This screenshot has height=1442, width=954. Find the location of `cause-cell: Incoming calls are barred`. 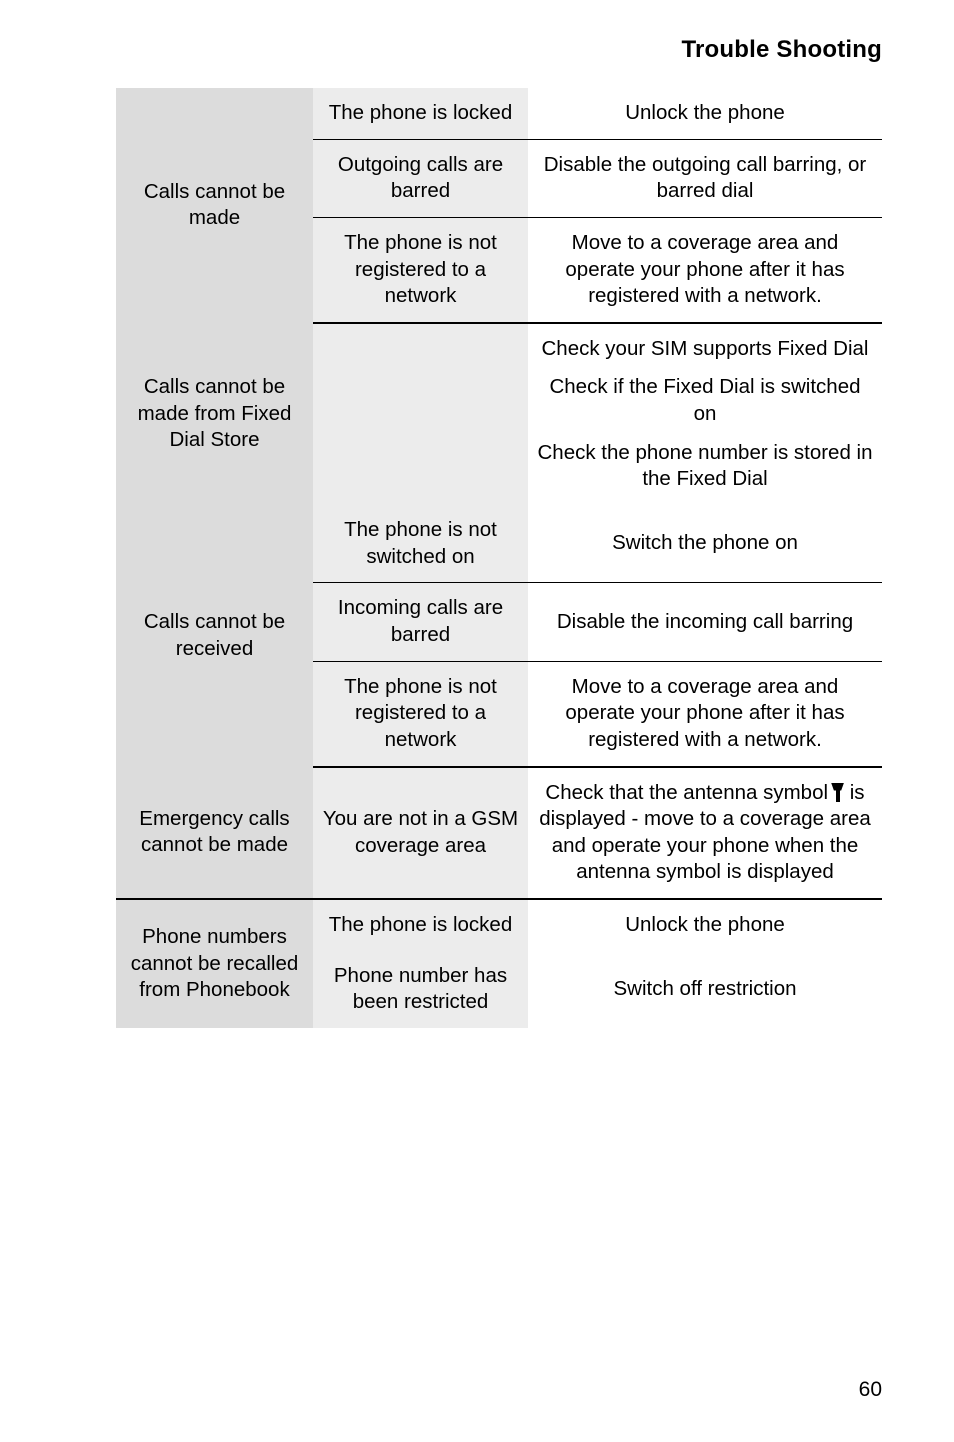

cause-cell: Incoming calls are barred is located at coordinates (420, 622).